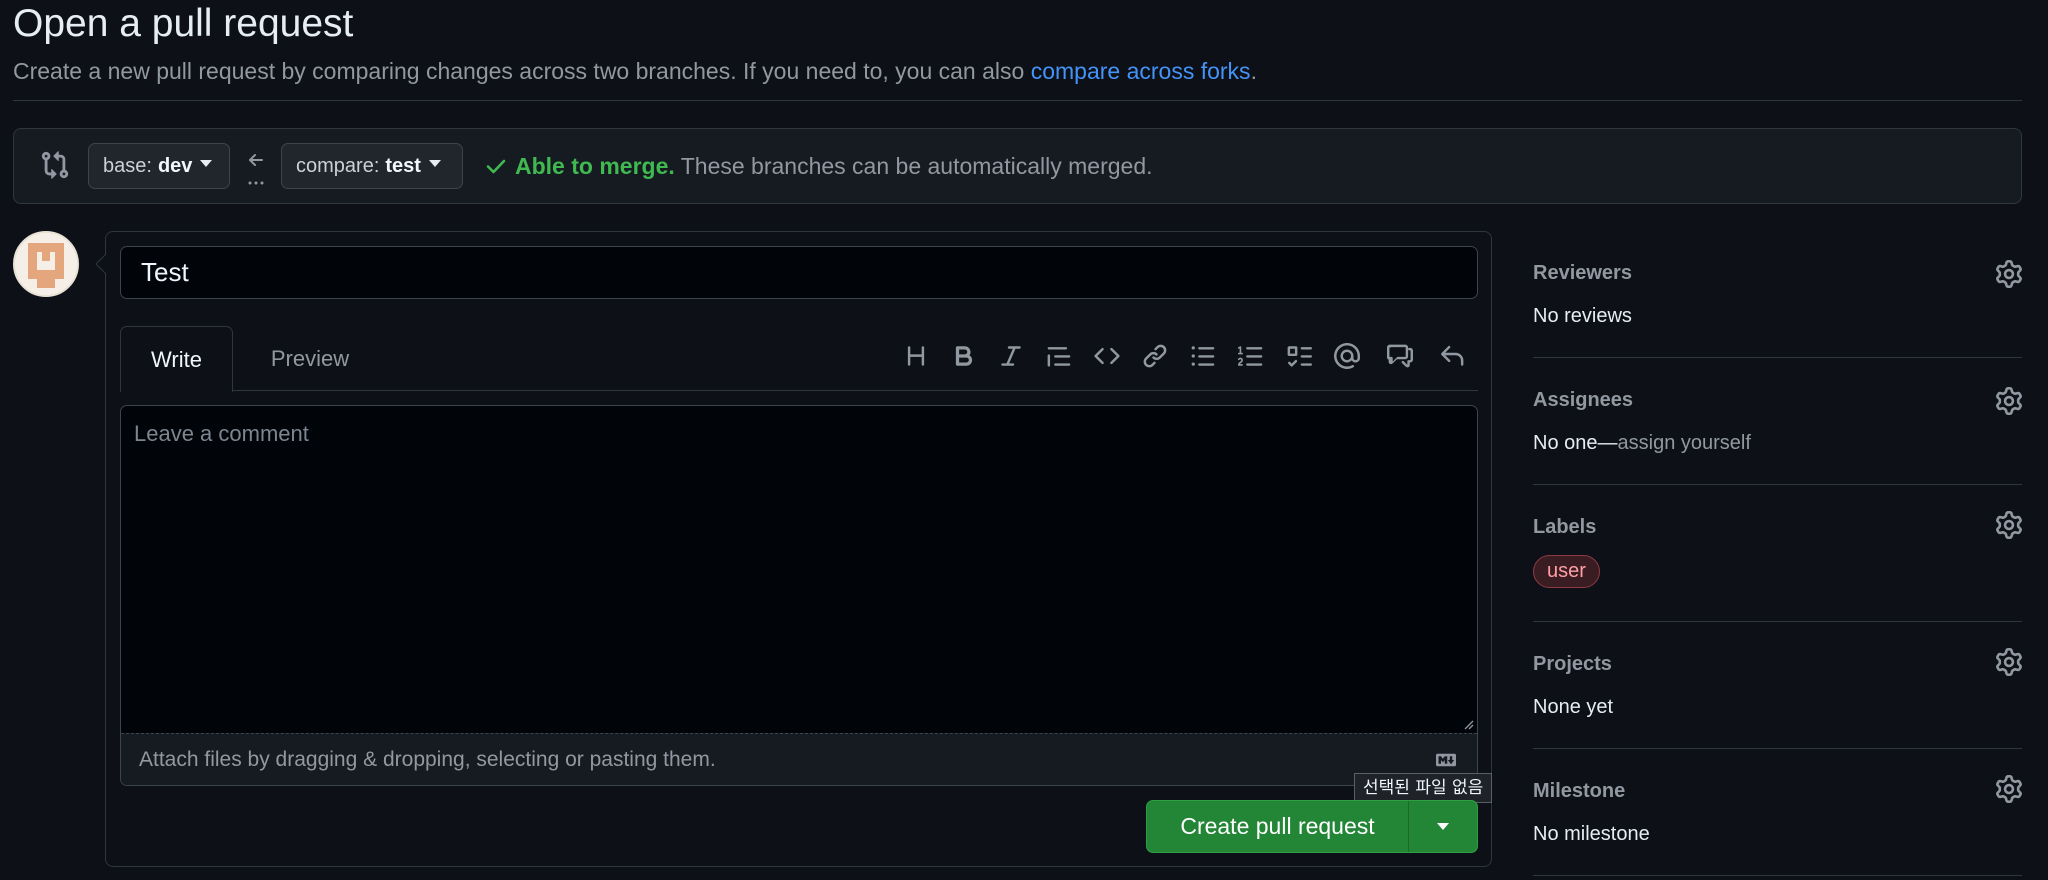 The height and width of the screenshot is (880, 2048). I want to click on compare-across-forks-link: compare across forks, so click(1141, 71).